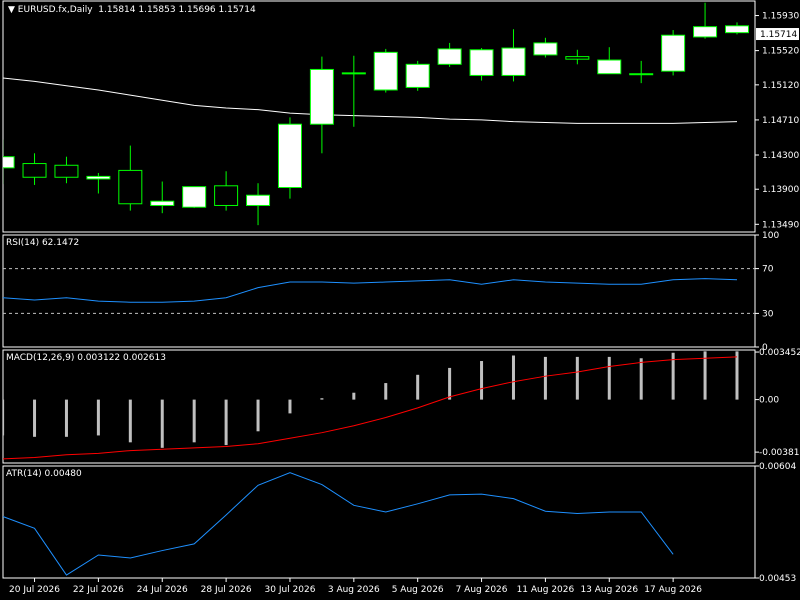  I want to click on rsi-y-tick-label: 100, so click(770, 236).